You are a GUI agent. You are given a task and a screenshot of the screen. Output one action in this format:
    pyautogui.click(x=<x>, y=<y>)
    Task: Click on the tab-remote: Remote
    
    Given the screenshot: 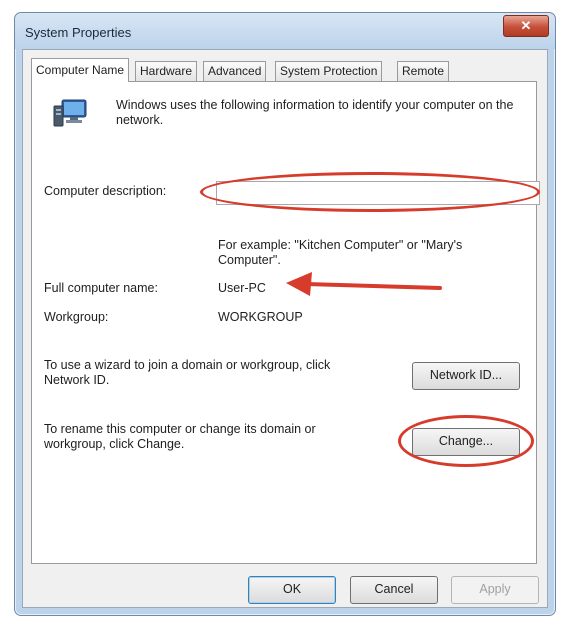 What is the action you would take?
    pyautogui.click(x=423, y=71)
    